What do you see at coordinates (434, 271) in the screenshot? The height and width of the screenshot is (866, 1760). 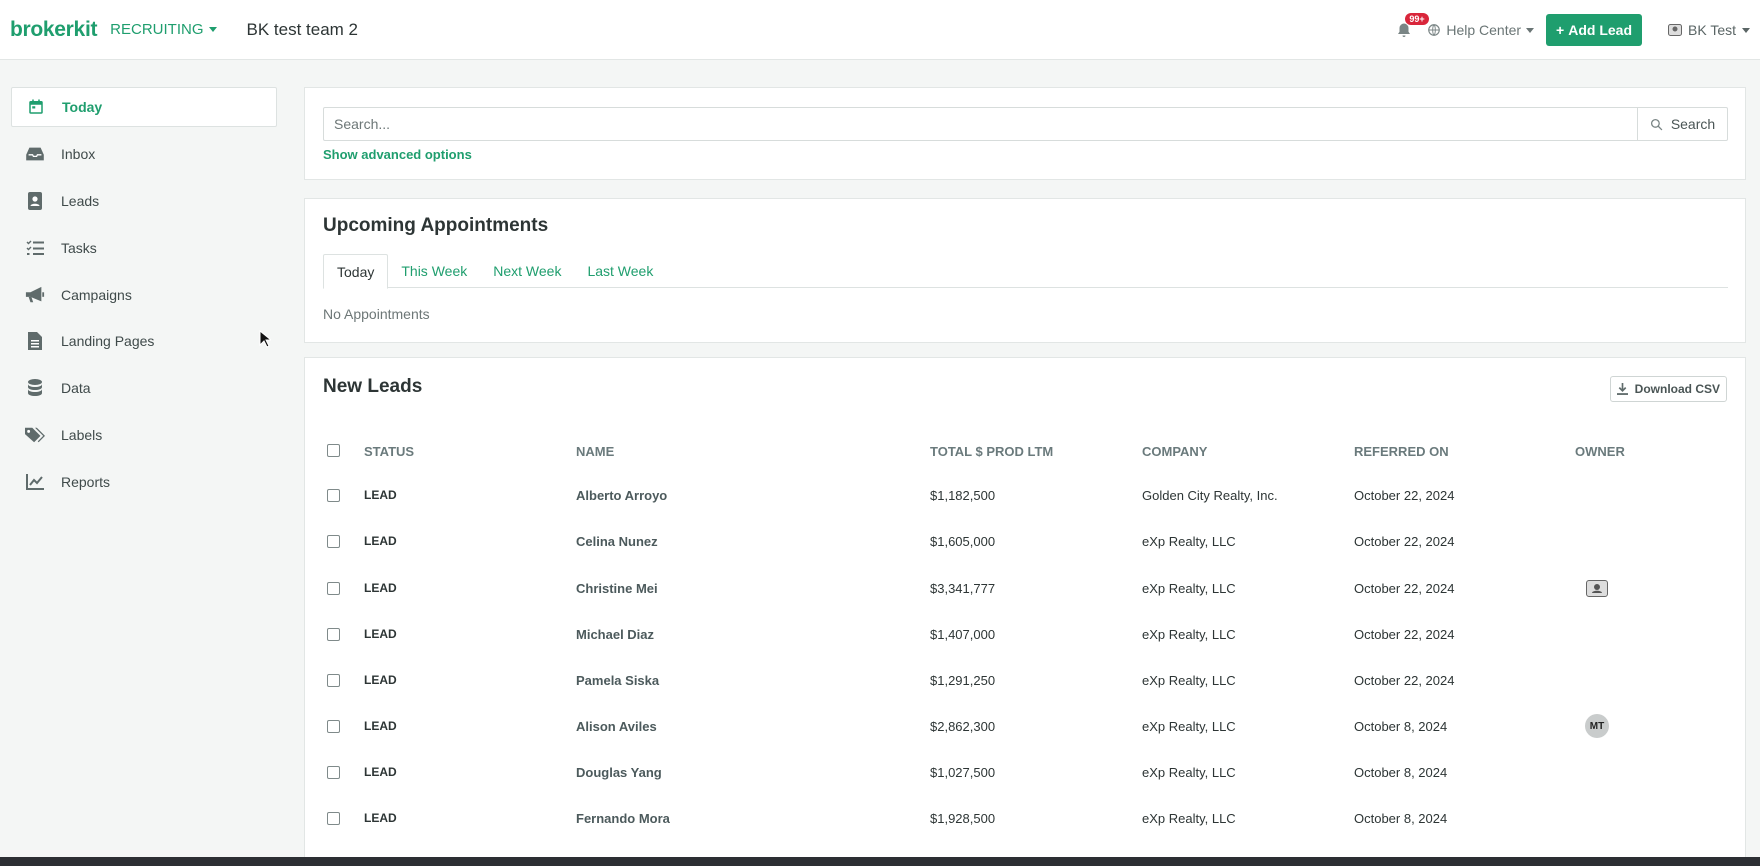 I see `tab-this-week: This Week` at bounding box center [434, 271].